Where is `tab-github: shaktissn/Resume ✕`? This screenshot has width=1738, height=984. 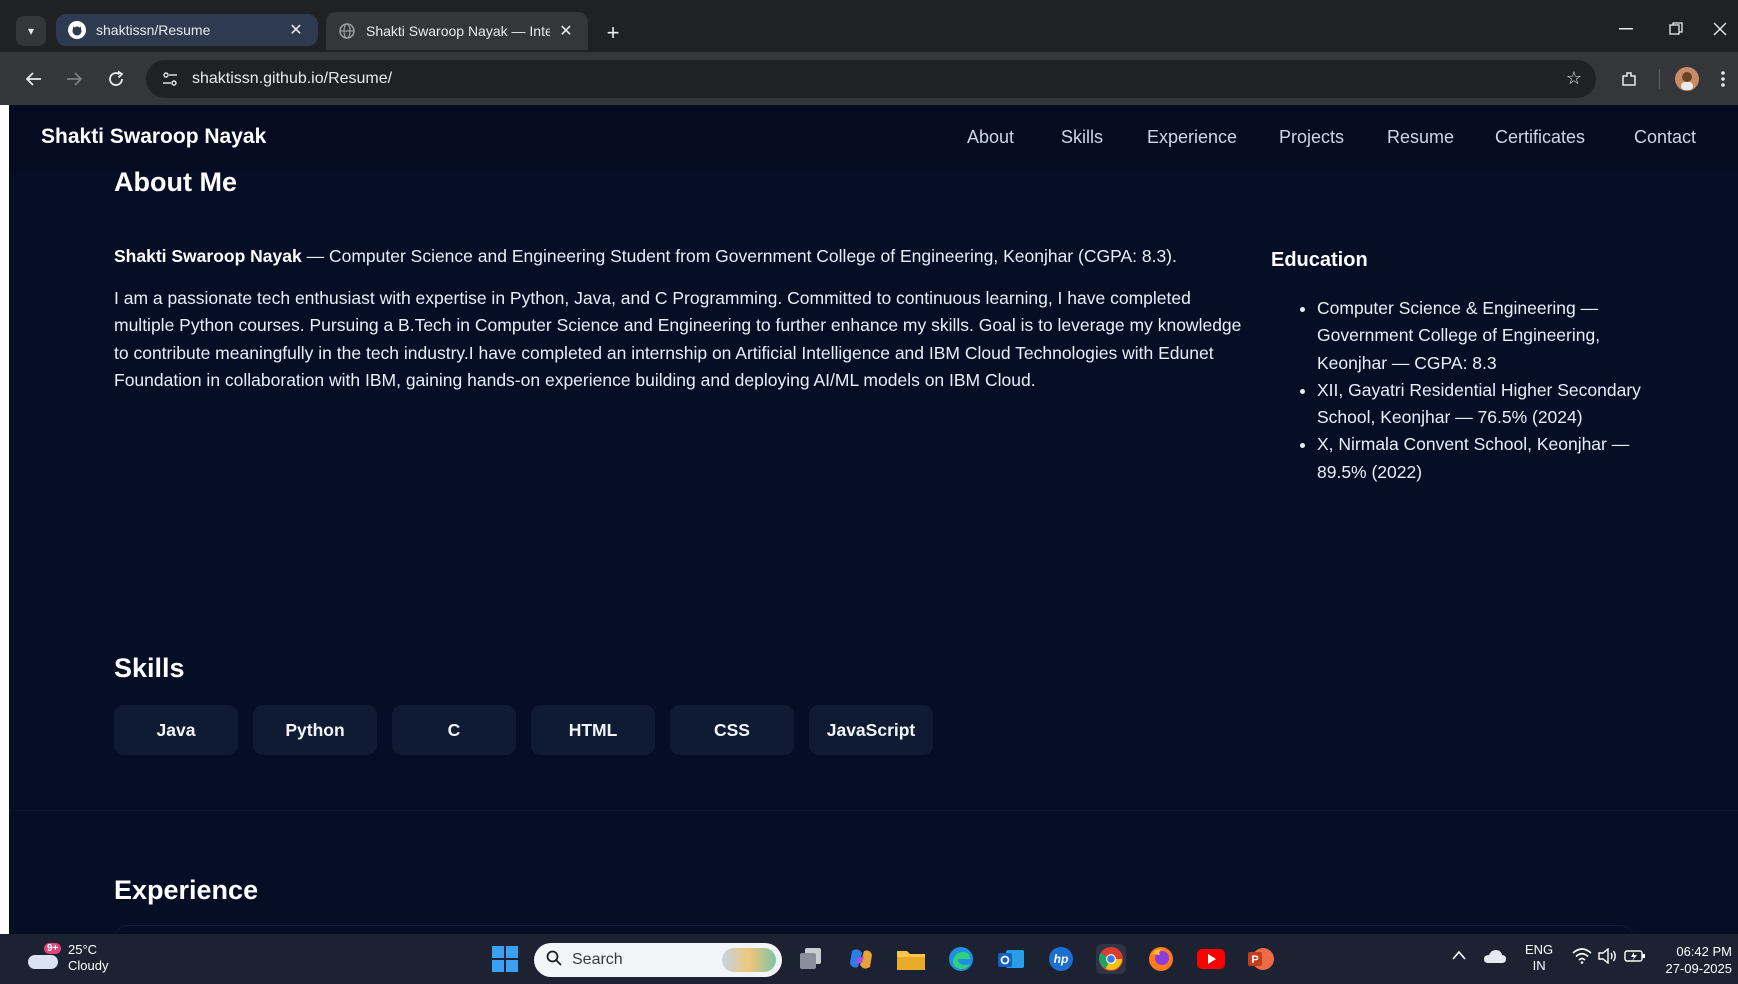 tab-github: shaktissn/Resume ✕ is located at coordinates (187, 30).